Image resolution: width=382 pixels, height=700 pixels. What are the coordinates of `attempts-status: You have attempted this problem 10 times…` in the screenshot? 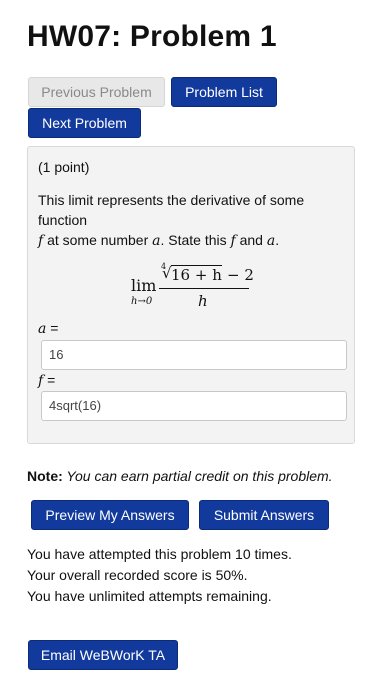 It's located at (159, 554).